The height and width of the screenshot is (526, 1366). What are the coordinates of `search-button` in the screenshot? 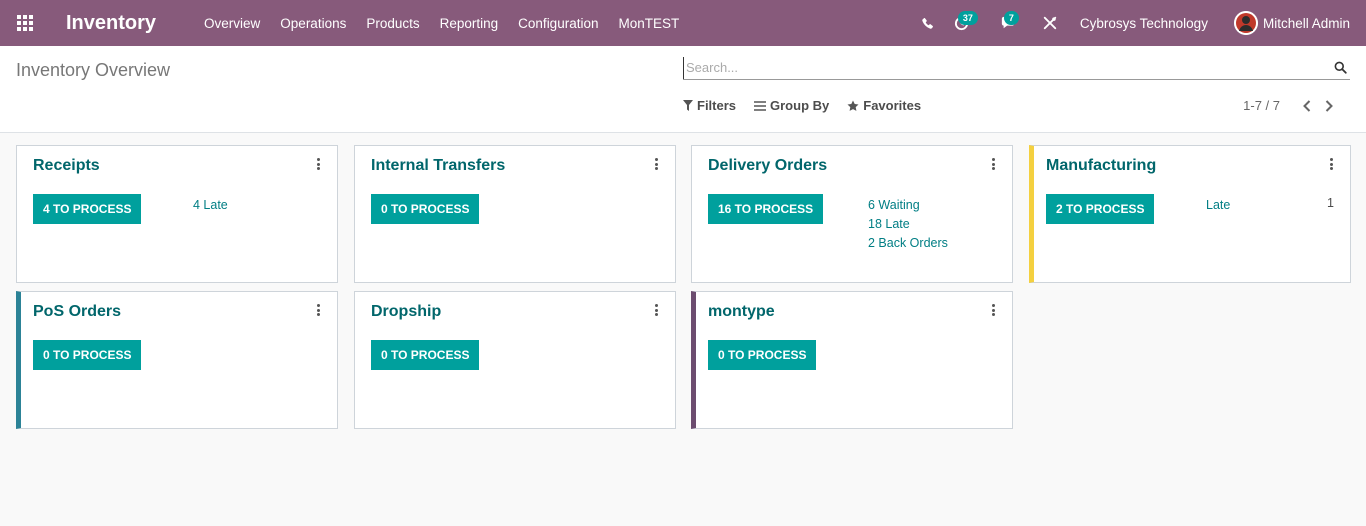 It's located at (1340, 68).